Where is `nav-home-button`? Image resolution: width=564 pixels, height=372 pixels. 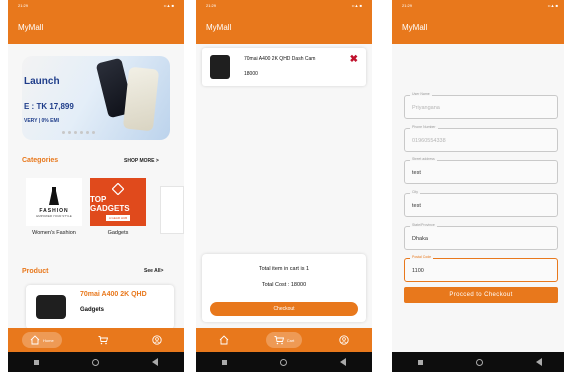 nav-home-button is located at coordinates (224, 340).